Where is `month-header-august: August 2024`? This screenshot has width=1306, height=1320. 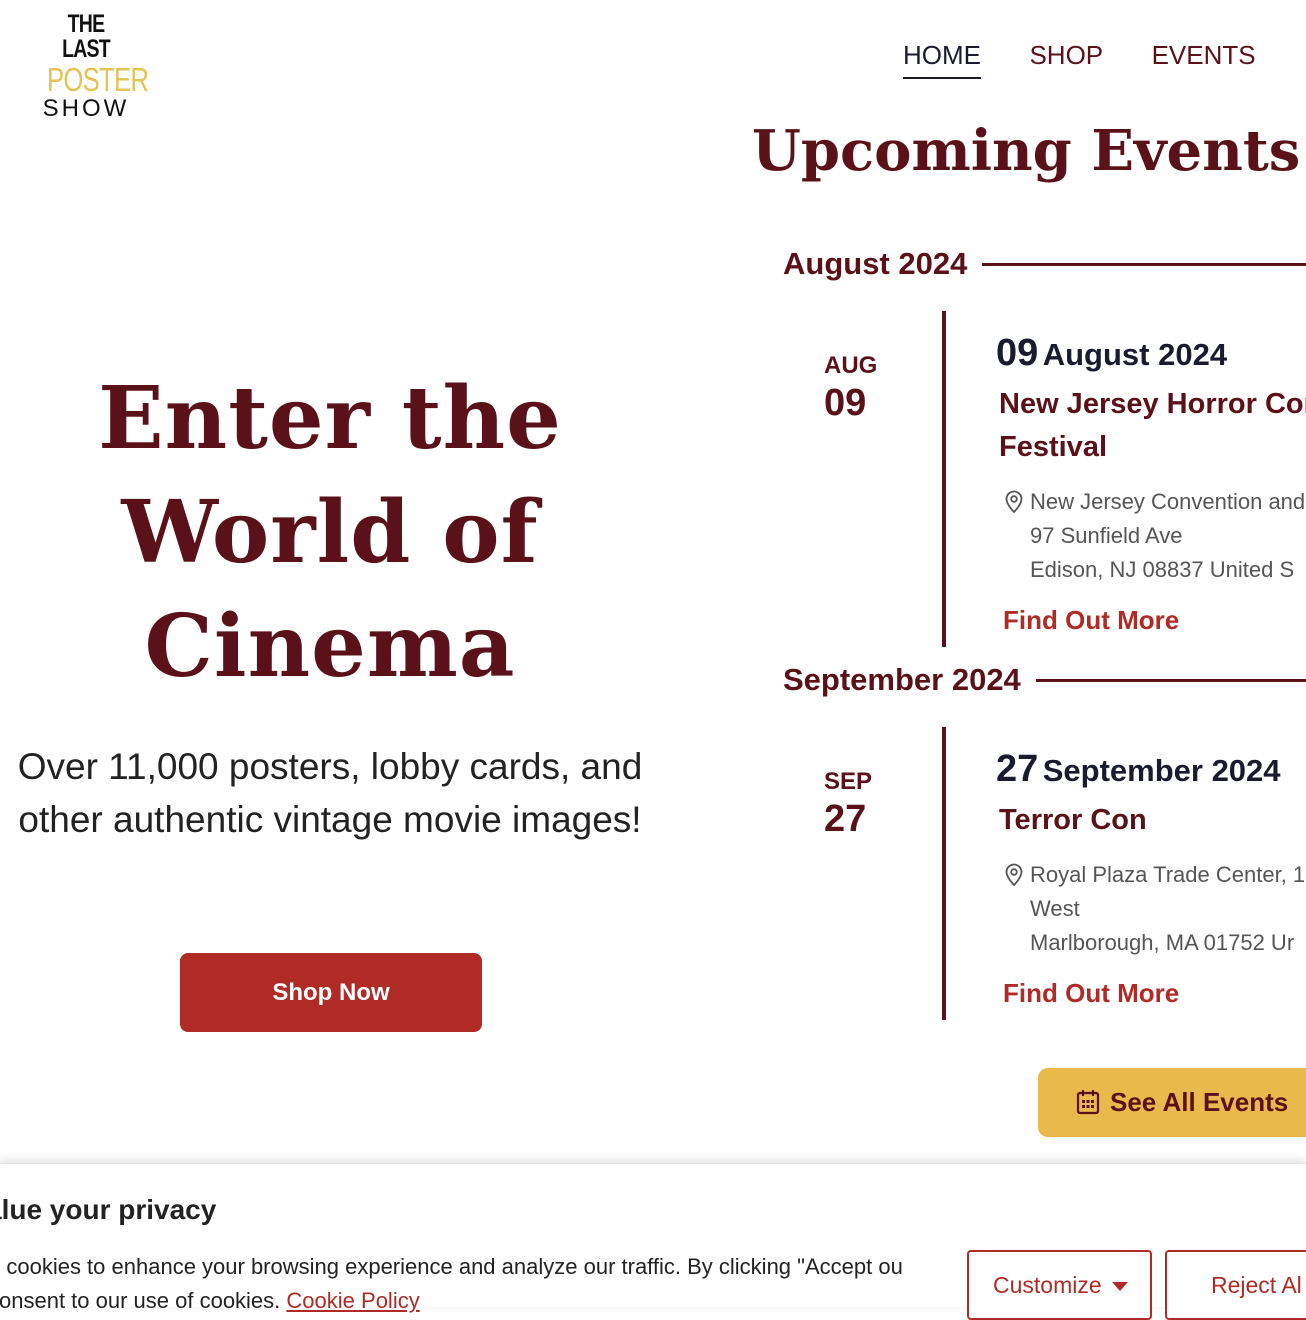 month-header-august: August 2024 is located at coordinates (1044, 264).